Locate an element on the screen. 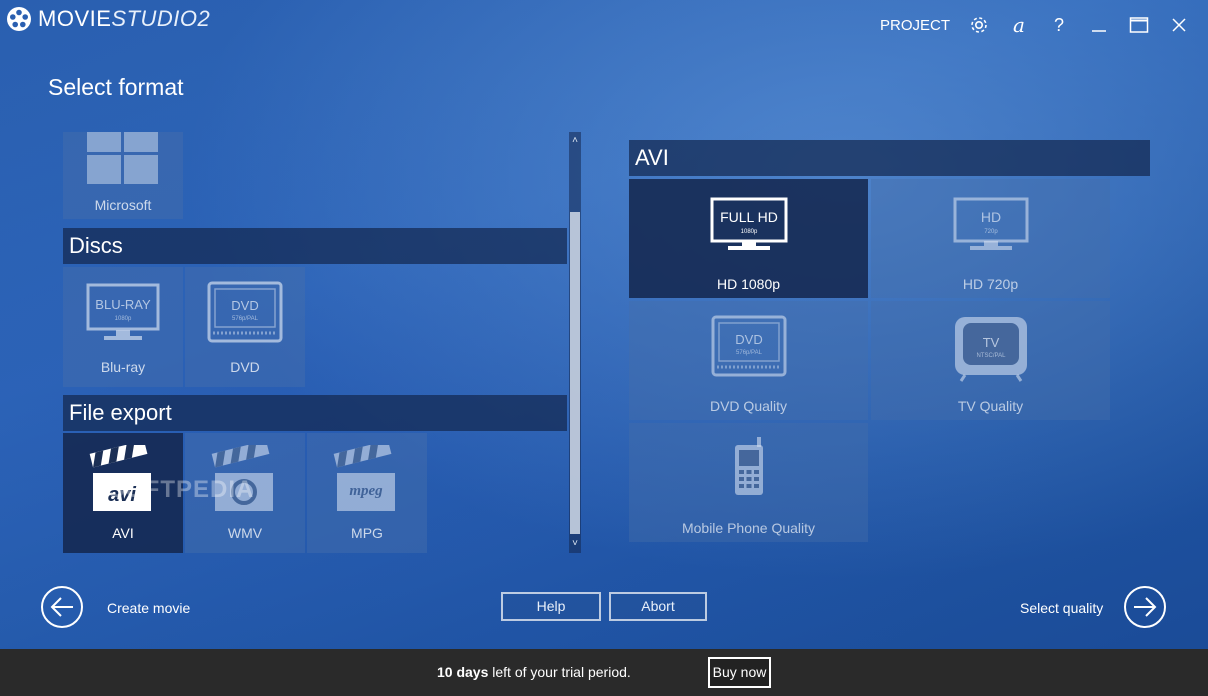 The image size is (1208, 696). fullhd-tv-icon: FULL HD 1080p is located at coordinates (749, 223).